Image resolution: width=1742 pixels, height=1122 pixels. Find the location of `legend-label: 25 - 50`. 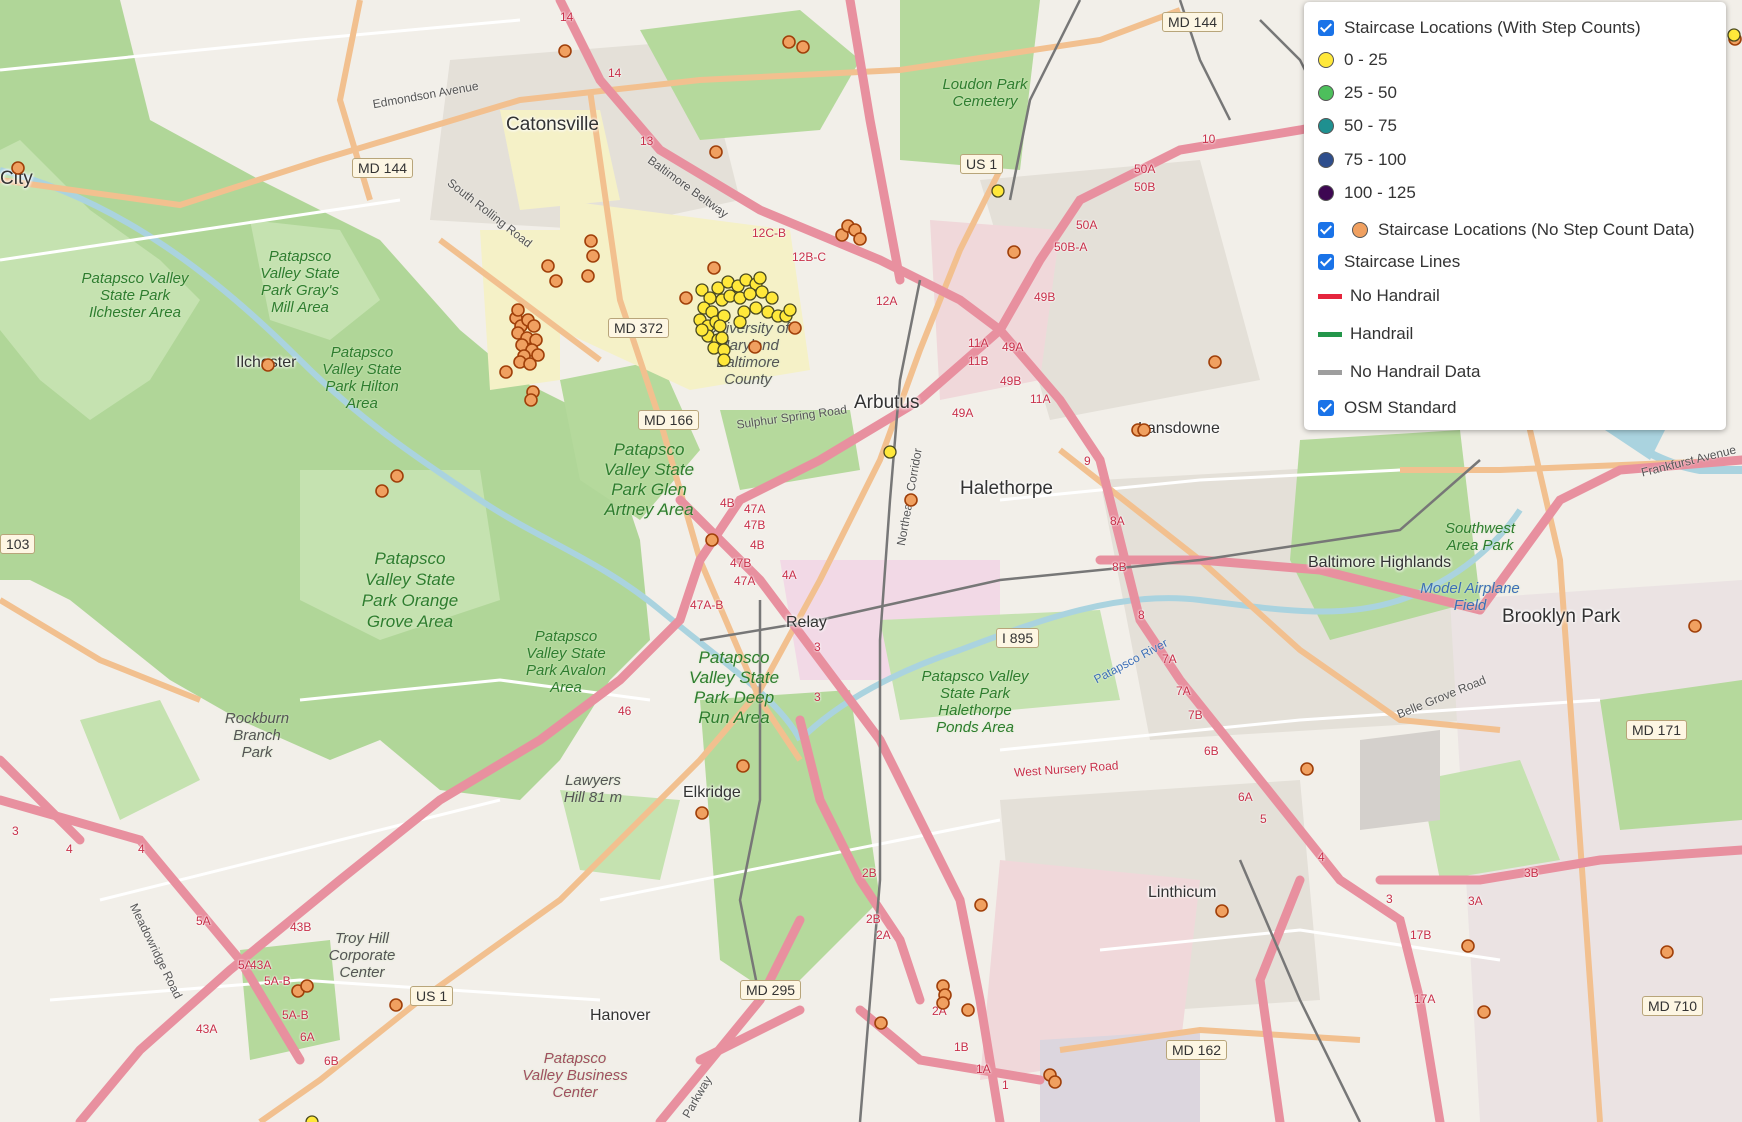

legend-label: 25 - 50 is located at coordinates (1370, 92).